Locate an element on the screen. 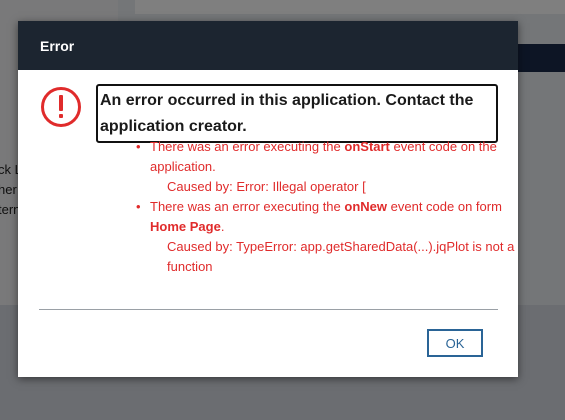 This screenshot has height=420, width=565. exclamation-circle-icon is located at coordinates (61, 107).